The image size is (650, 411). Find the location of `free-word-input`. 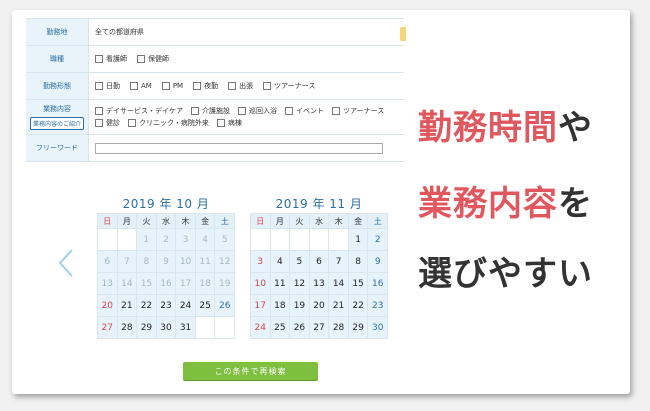

free-word-input is located at coordinates (239, 148).